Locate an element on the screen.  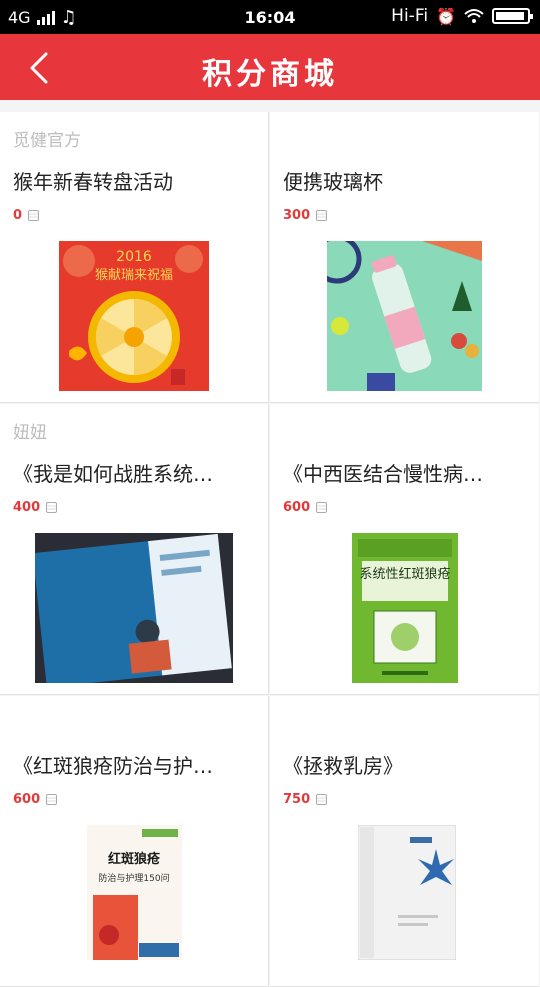
status-bar: 4G ♫ 16:04 Hi-Fi ⏰ is located at coordinates (270, 17).